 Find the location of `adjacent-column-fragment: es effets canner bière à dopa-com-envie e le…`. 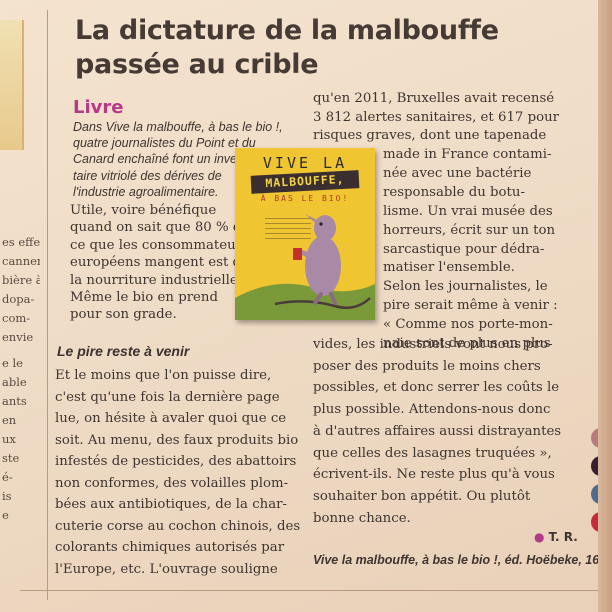

adjacent-column-fragment: es effets canner bière à dopa-com-envie e le… is located at coordinates (20, 306).